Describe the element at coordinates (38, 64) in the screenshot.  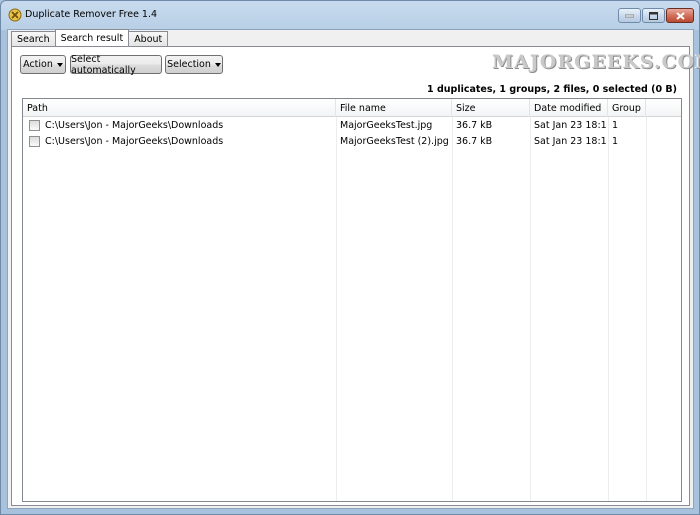
I see `action-button-label: Action` at that location.